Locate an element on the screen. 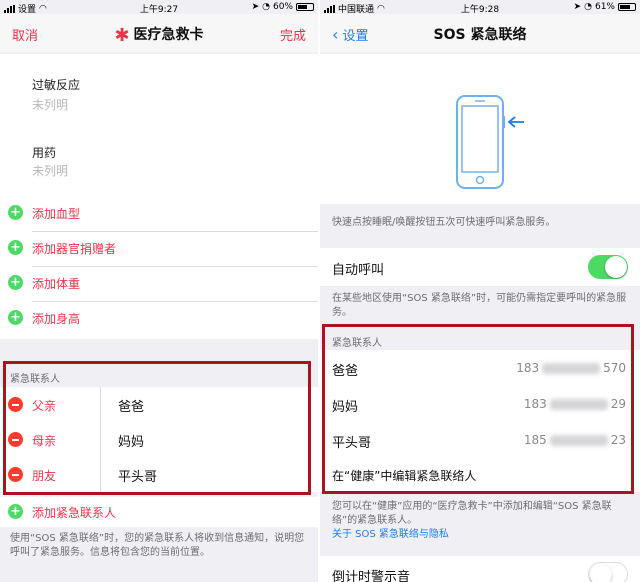  add-emergency-contact-label: 添加紧急联系人 is located at coordinates (74, 513).